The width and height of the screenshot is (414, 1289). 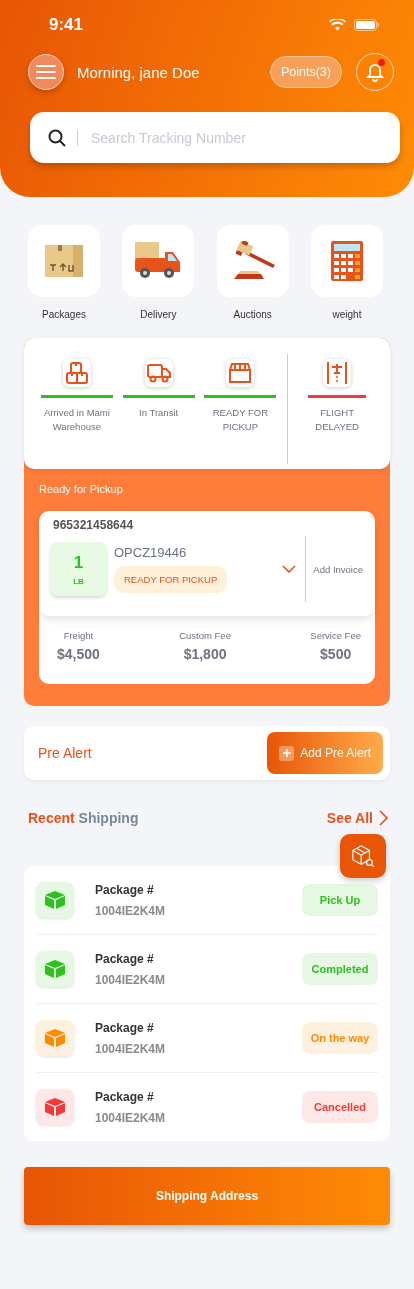 I want to click on fee-label: Service Fee, so click(x=335, y=635).